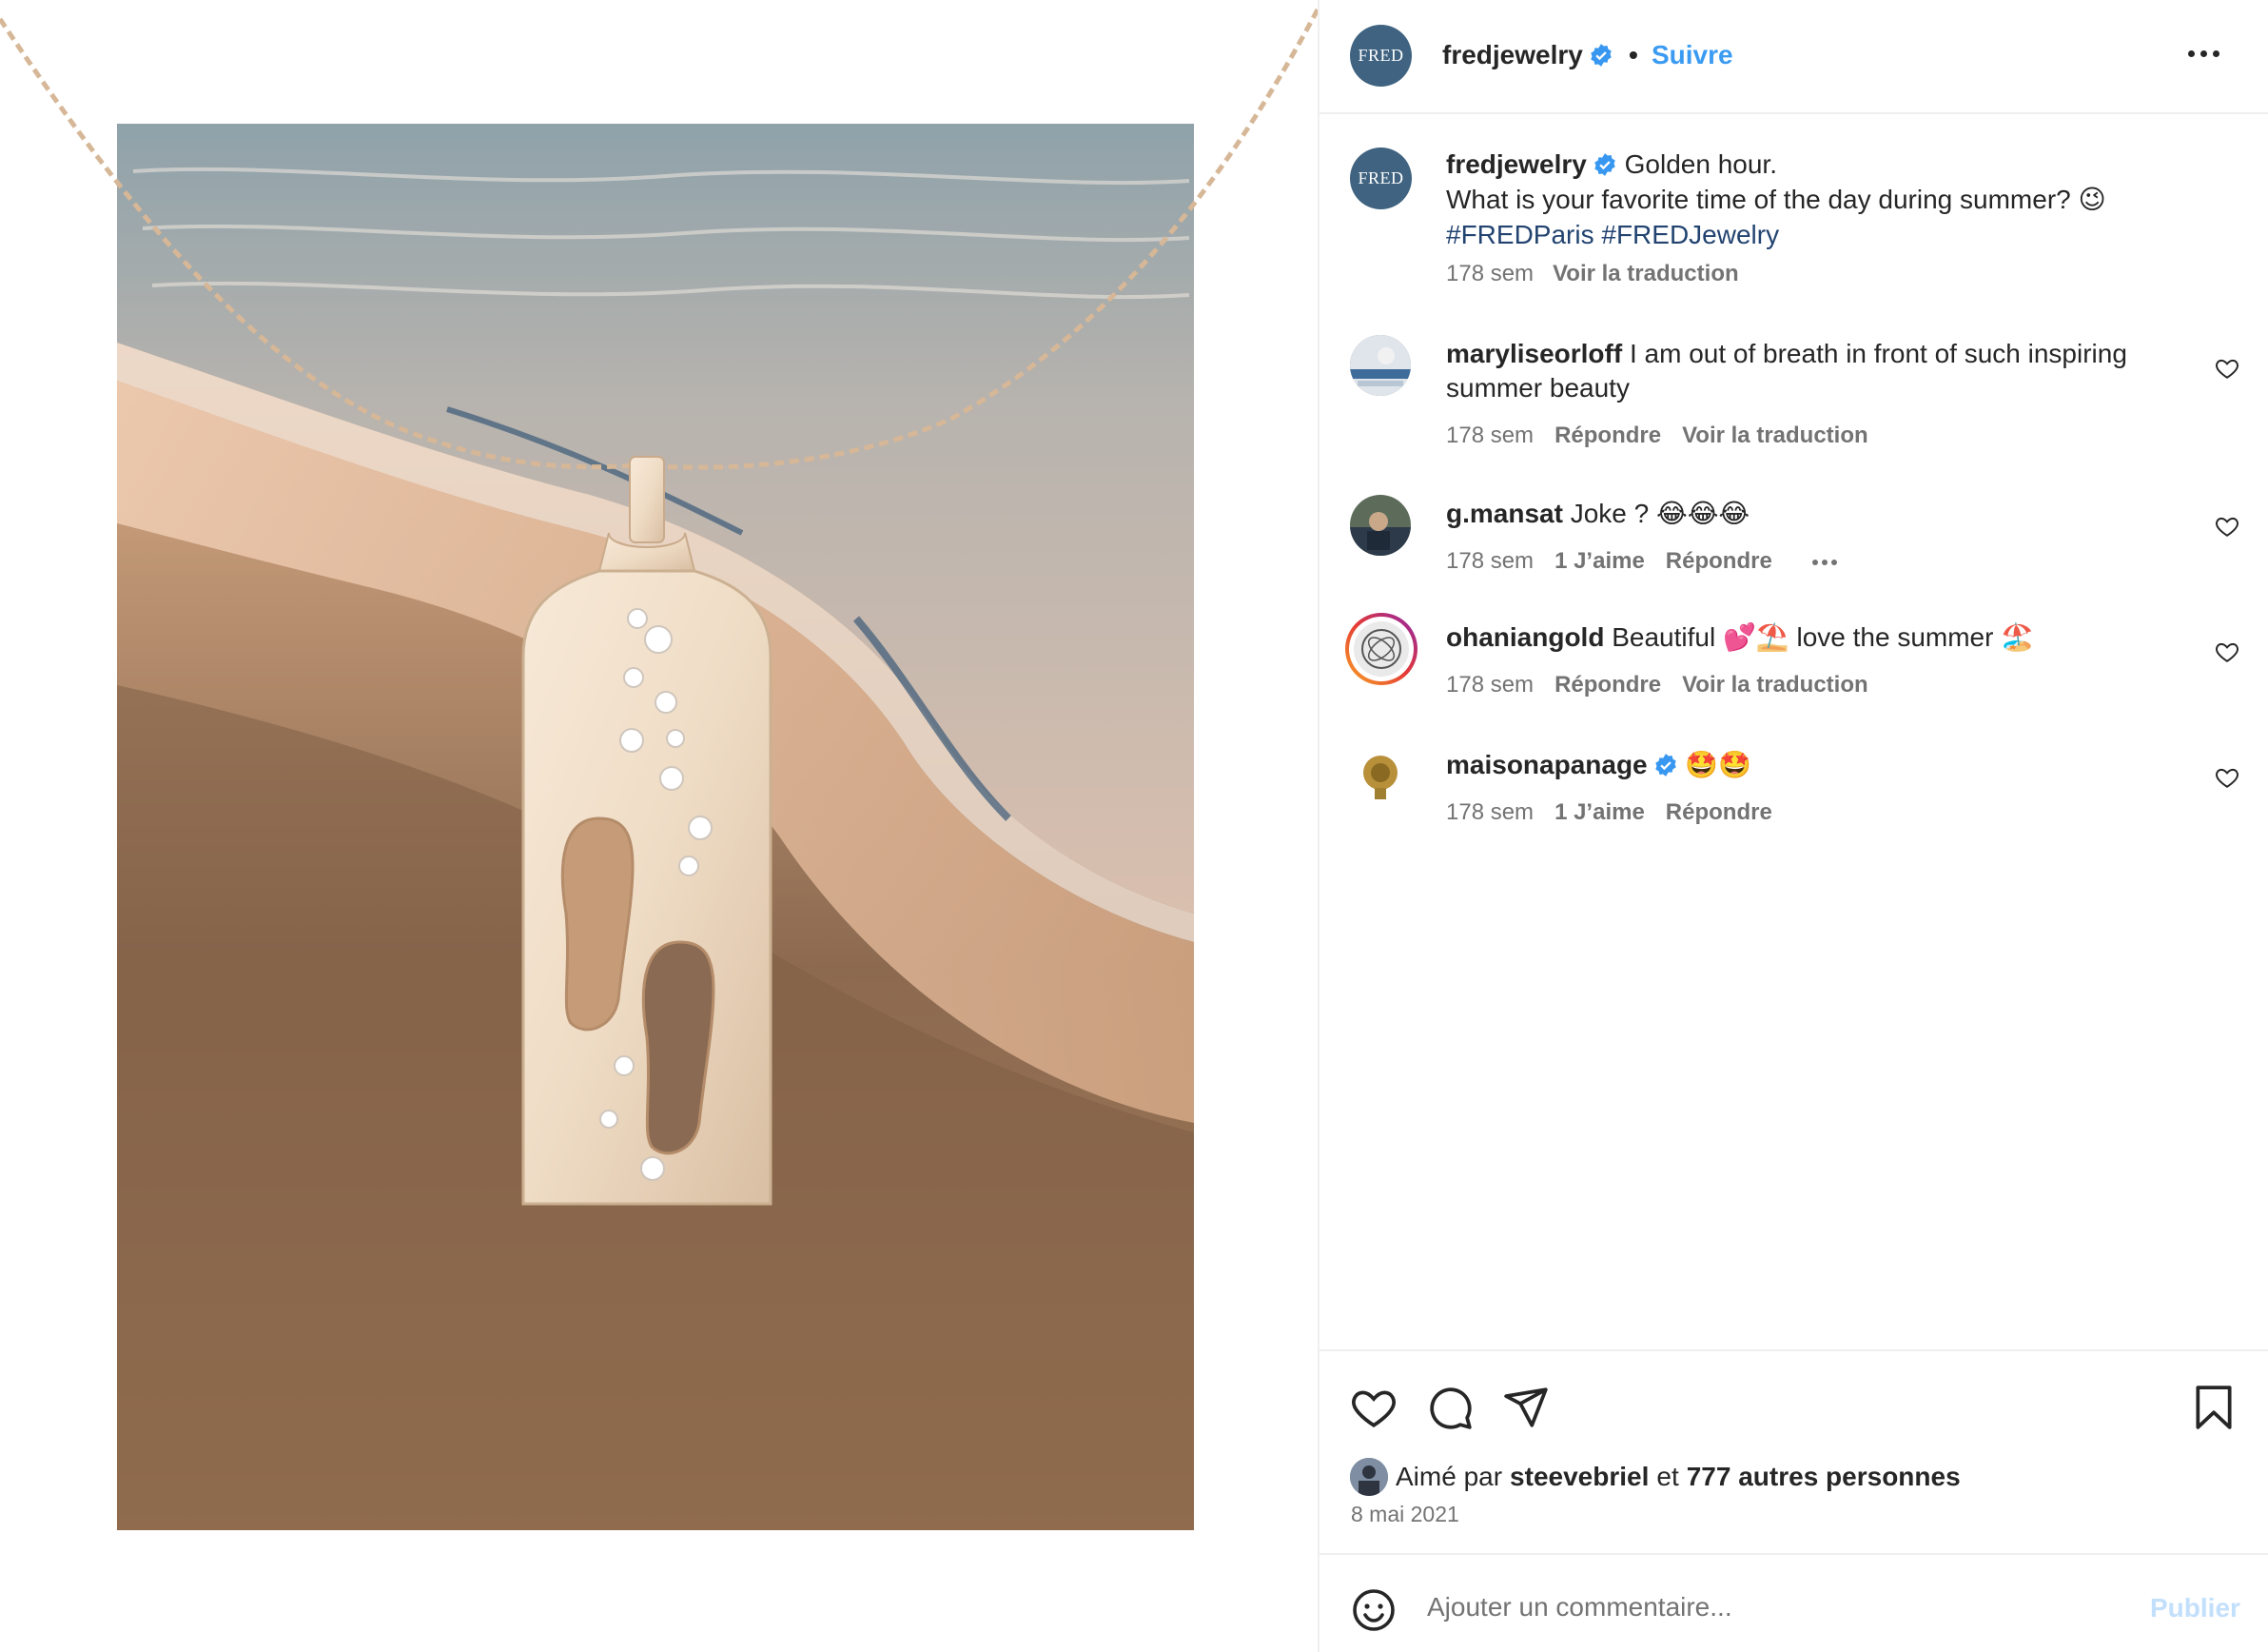 The image size is (2268, 1652). What do you see at coordinates (1824, 1477) in the screenshot?
I see `likes-others-link: 777 autres personnes` at bounding box center [1824, 1477].